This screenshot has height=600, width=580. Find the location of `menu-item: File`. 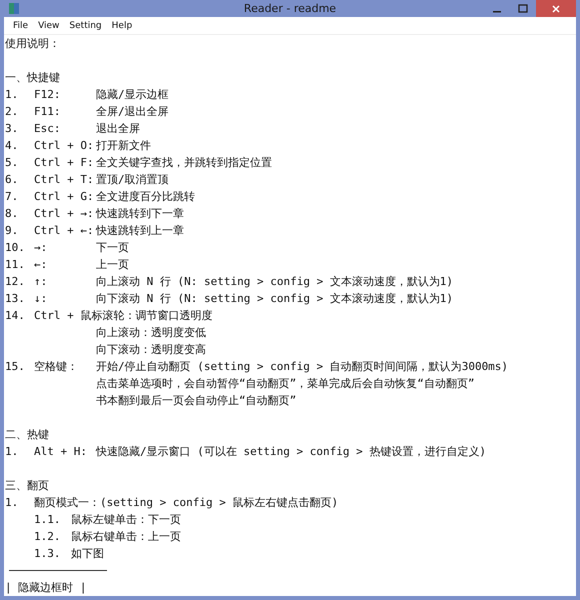

menu-item: File is located at coordinates (21, 25).